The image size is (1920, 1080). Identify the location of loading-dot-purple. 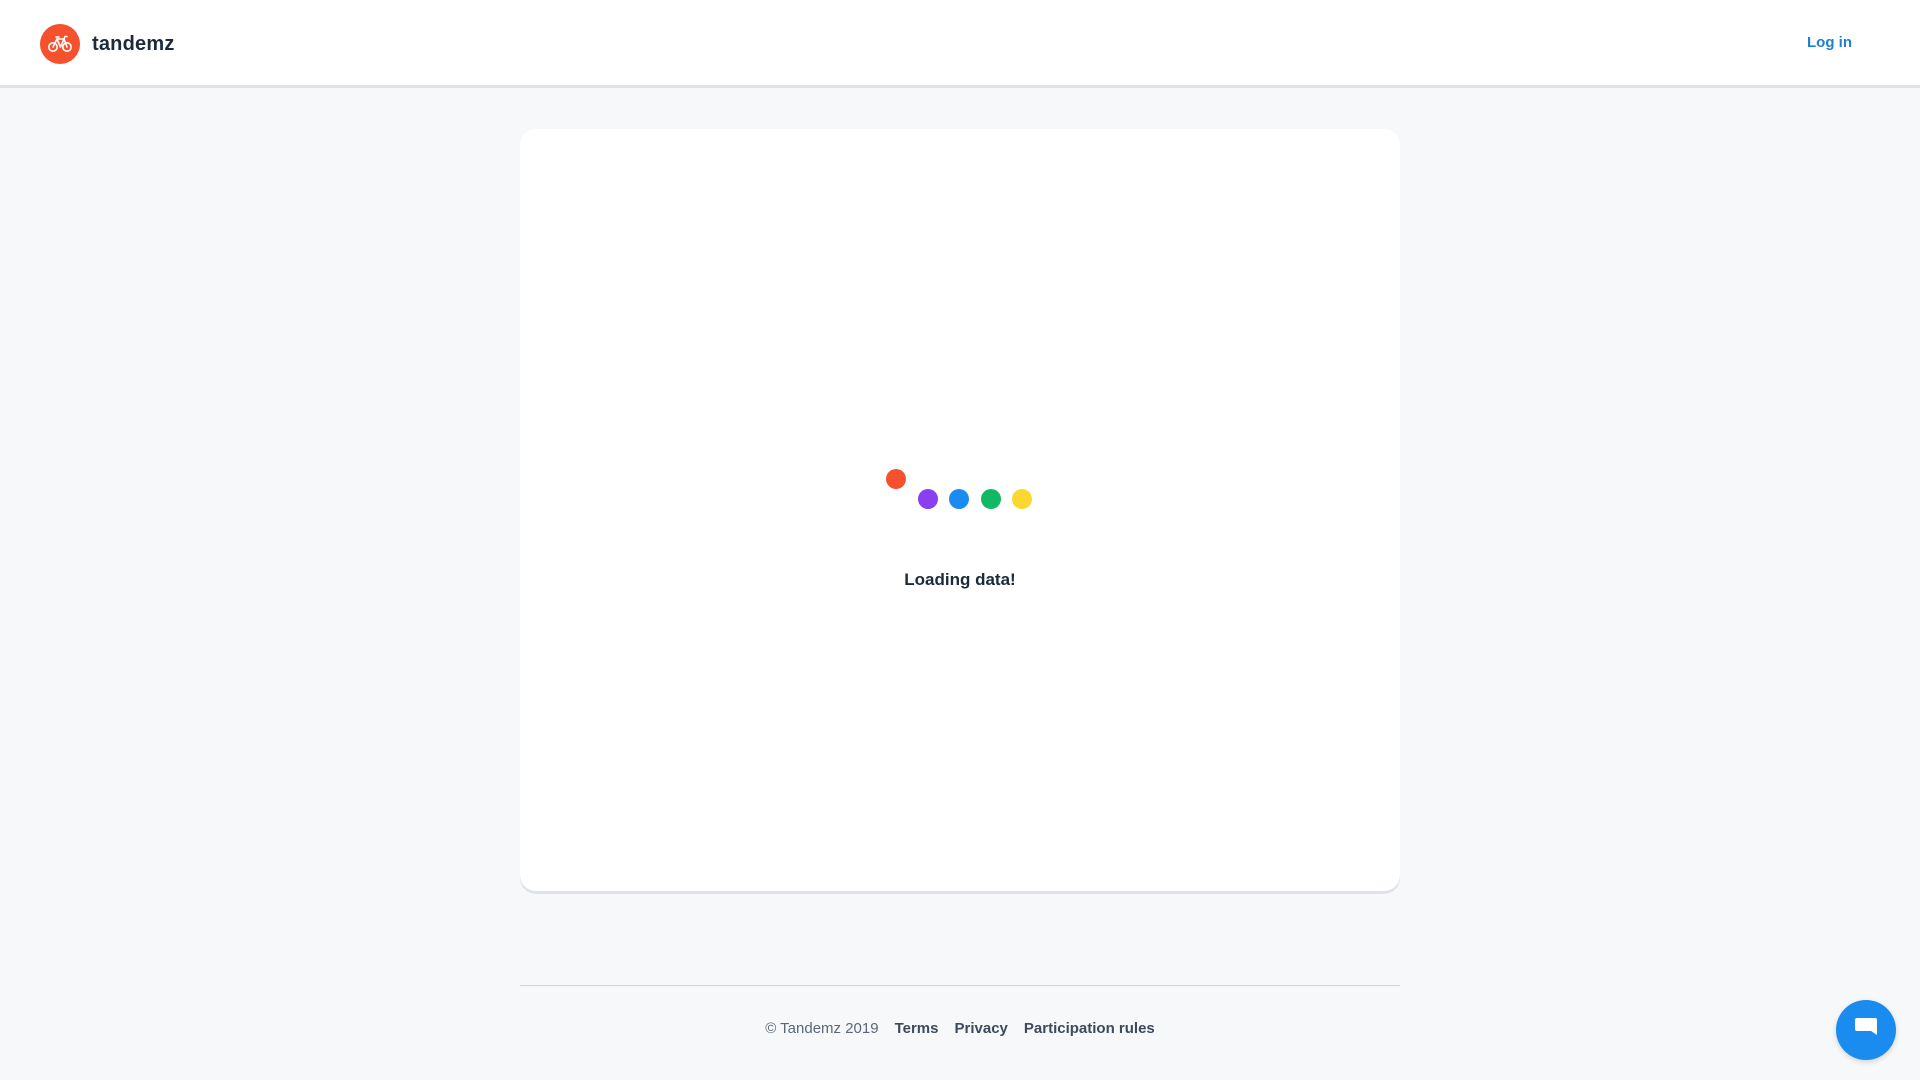
(928, 499).